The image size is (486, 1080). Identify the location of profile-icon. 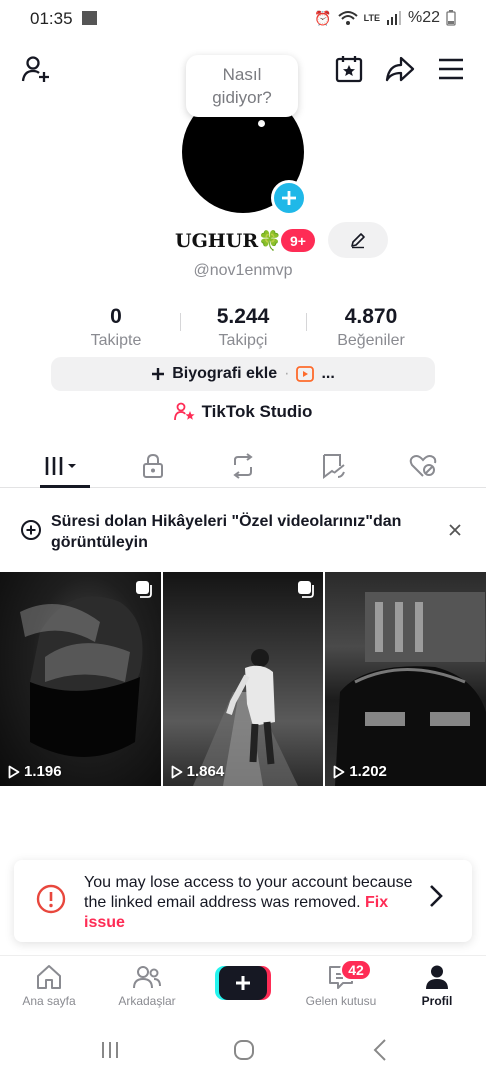
(437, 977).